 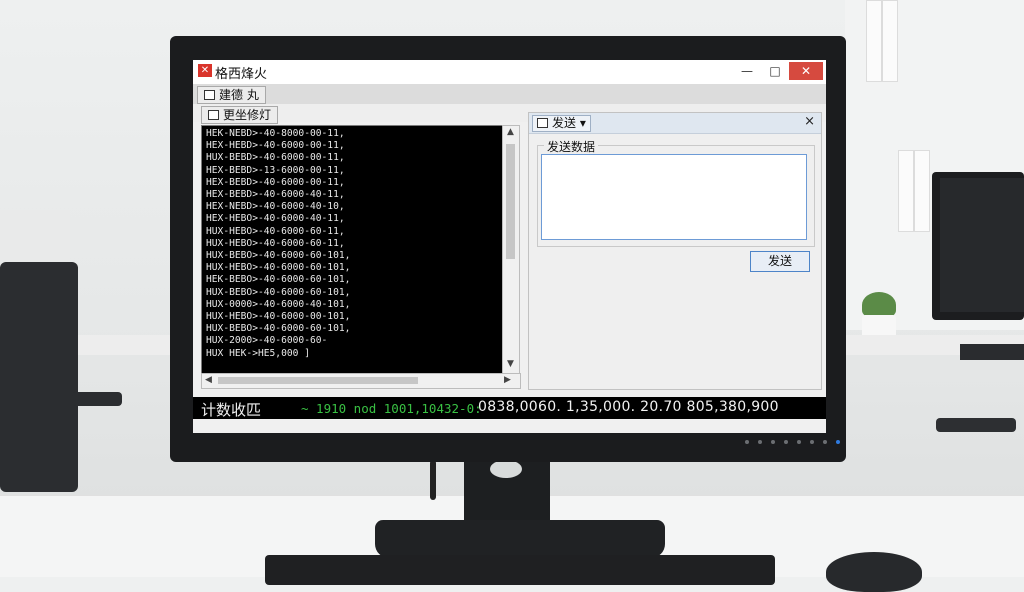 I want to click on background-chair, so click(x=39, y=377).